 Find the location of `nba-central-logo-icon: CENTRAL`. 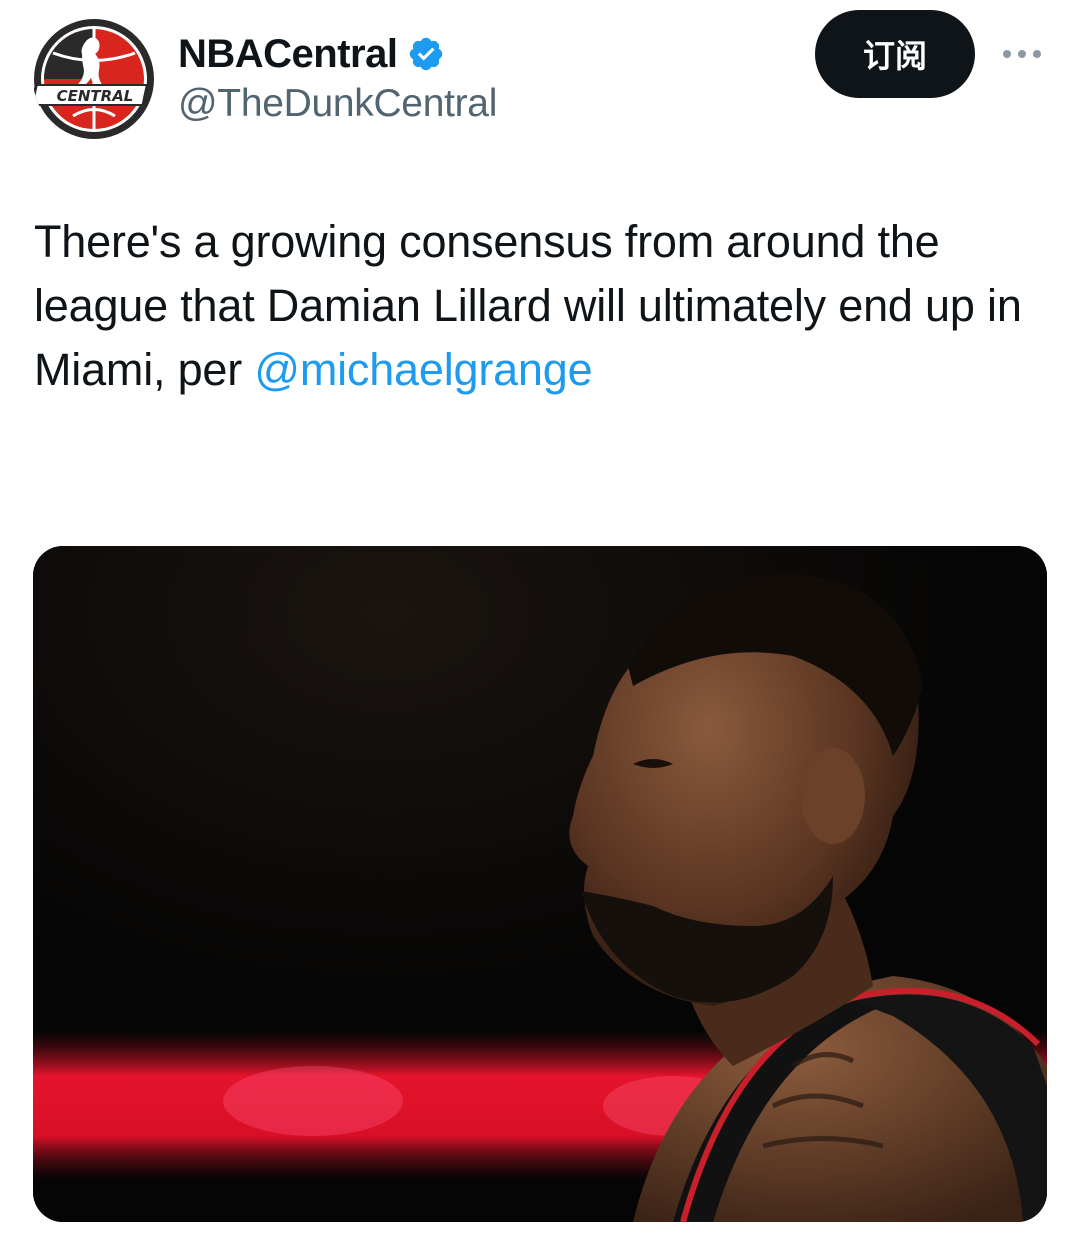

nba-central-logo-icon: CENTRAL is located at coordinates (93, 79).